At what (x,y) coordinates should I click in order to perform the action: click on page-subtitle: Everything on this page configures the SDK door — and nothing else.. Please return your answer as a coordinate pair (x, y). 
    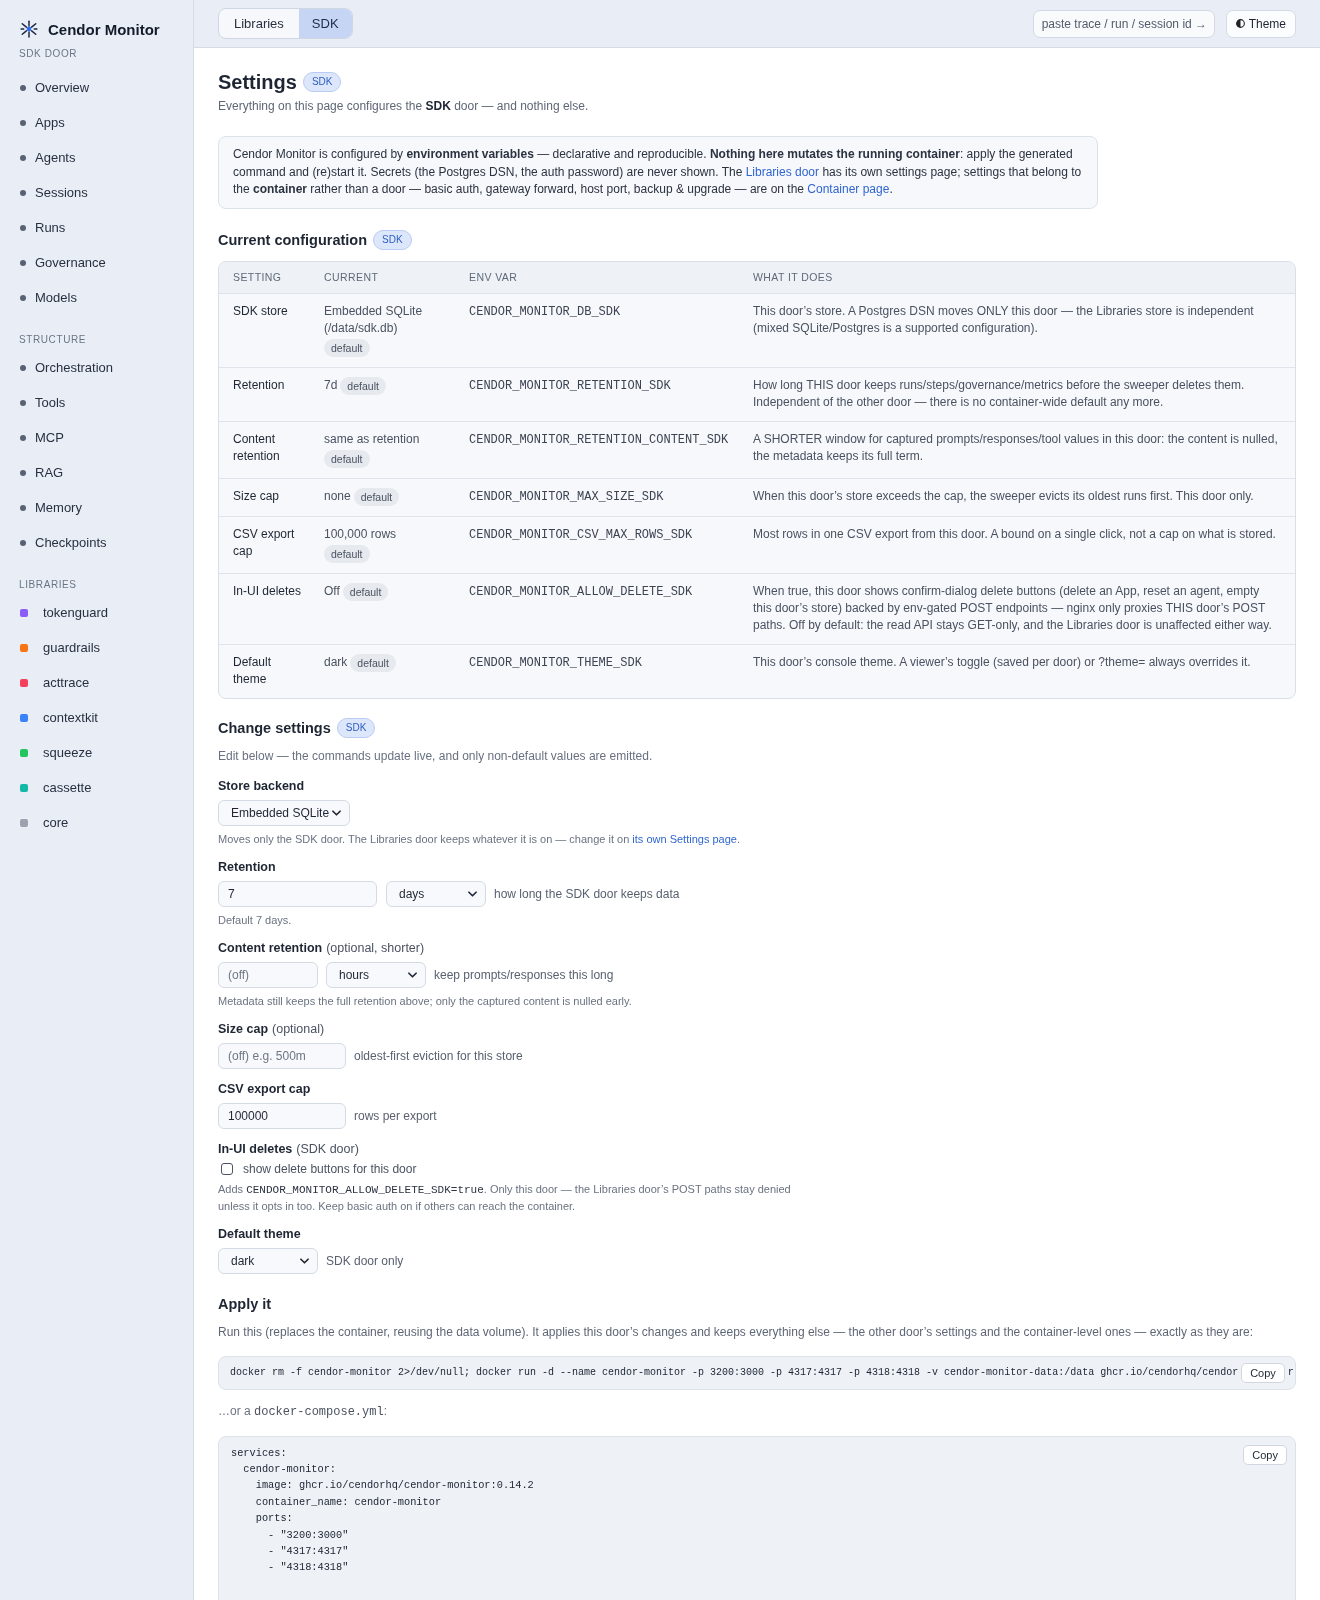
    Looking at the image, I should click on (404, 106).